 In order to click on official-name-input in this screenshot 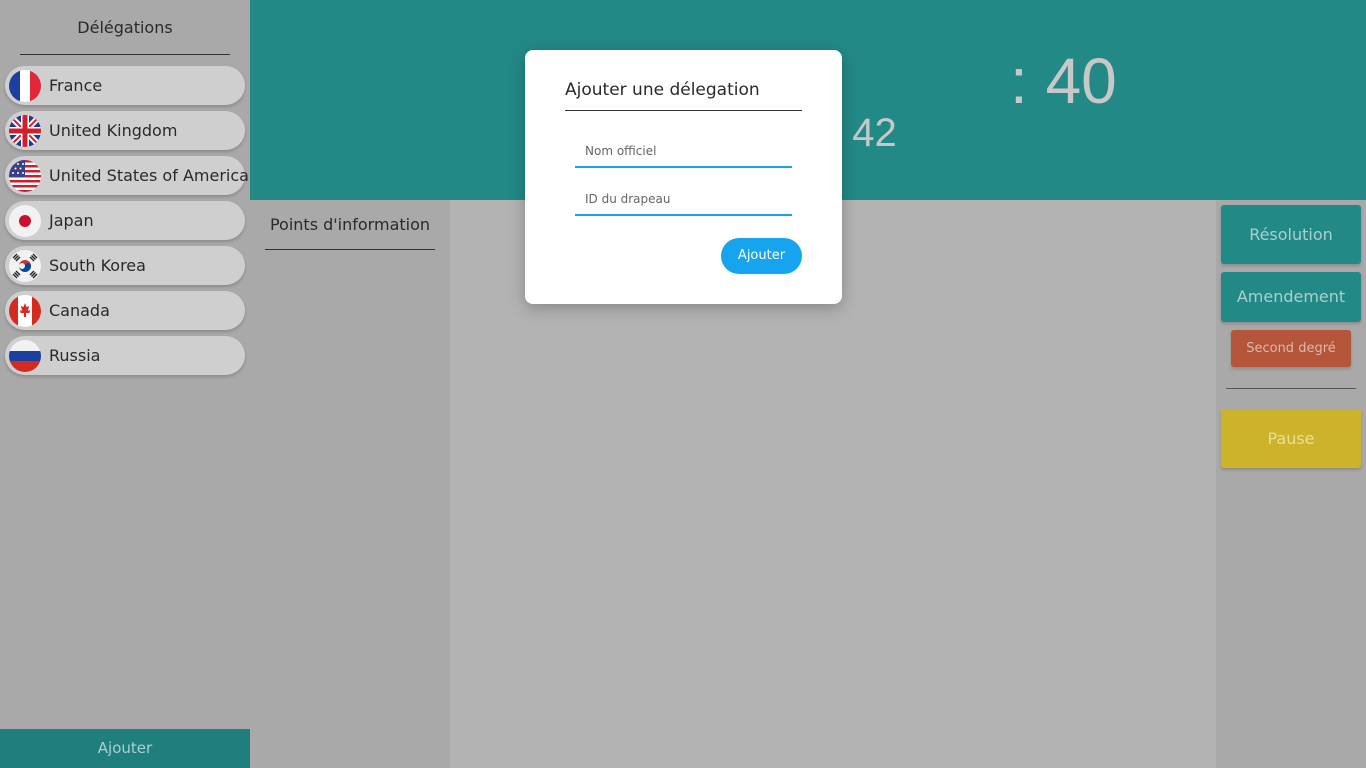, I will do `click(683, 152)`.